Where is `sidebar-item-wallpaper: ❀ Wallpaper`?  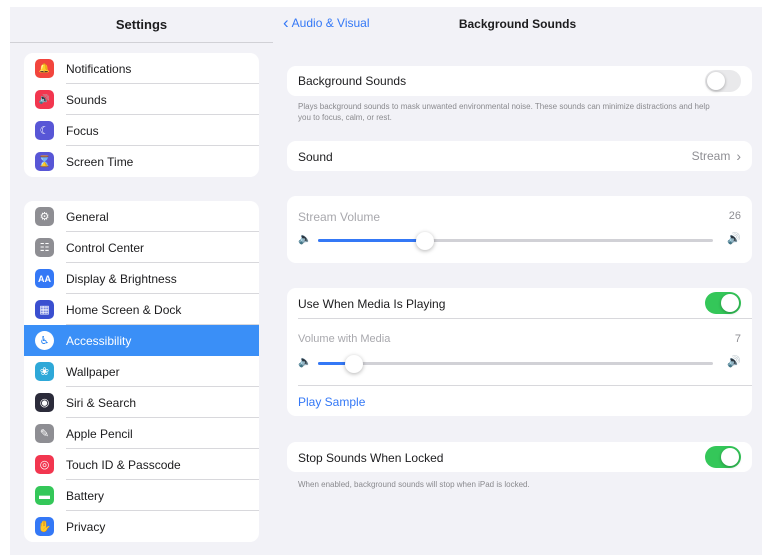
sidebar-item-wallpaper: ❀ Wallpaper is located at coordinates (141, 371).